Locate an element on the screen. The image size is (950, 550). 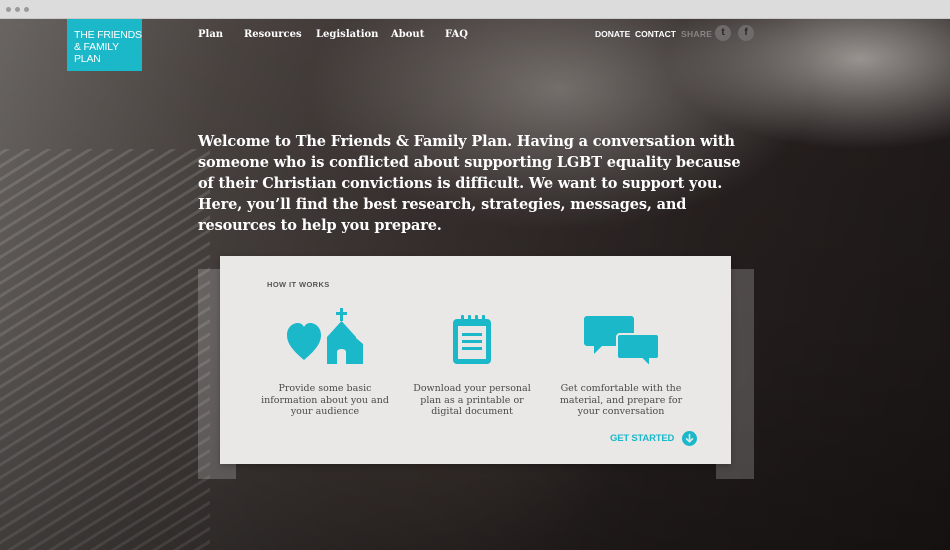
donate-link: DONATE is located at coordinates (612, 34).